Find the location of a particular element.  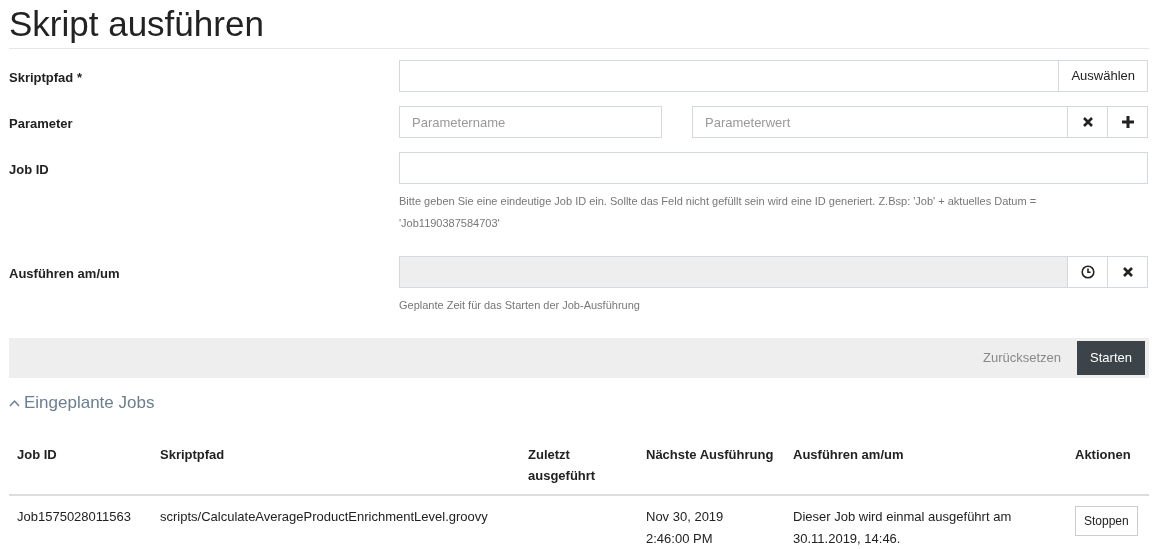

help-text: Geplante Zeit für das Starten der Job-Ausführung is located at coordinates (520, 305).